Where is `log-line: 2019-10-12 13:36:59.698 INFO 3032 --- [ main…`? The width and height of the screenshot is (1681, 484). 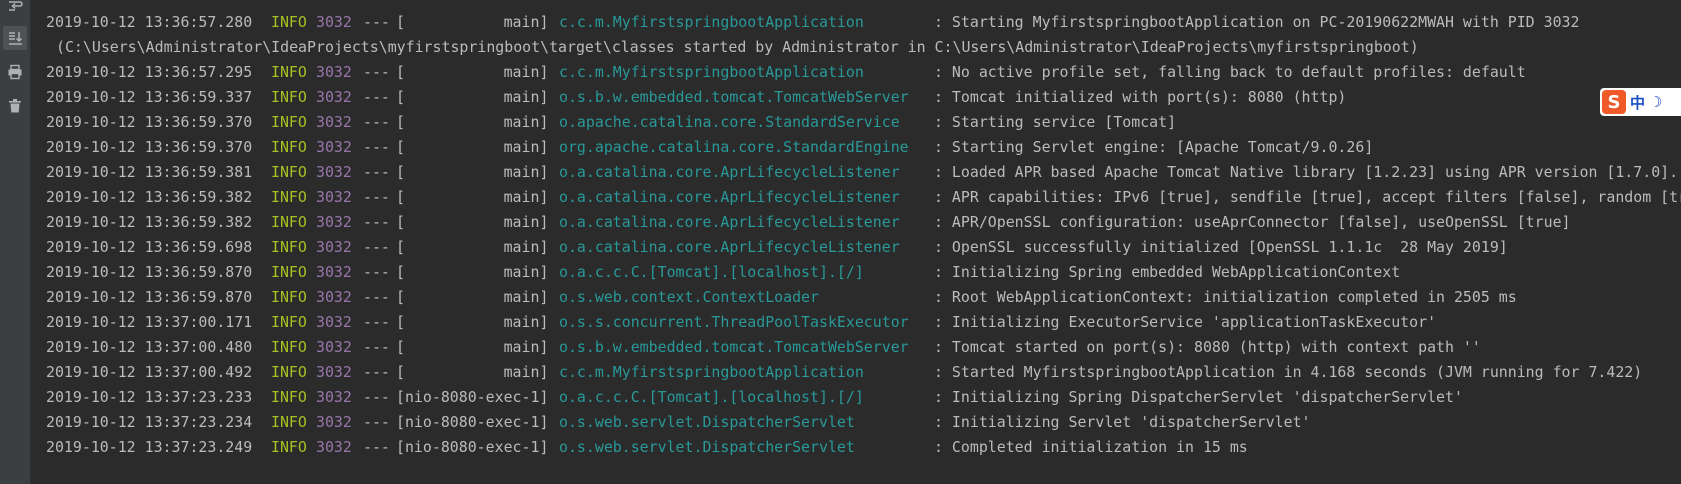 log-line: 2019-10-12 13:36:59.698 INFO 3032 --- [ main… is located at coordinates (863, 247).